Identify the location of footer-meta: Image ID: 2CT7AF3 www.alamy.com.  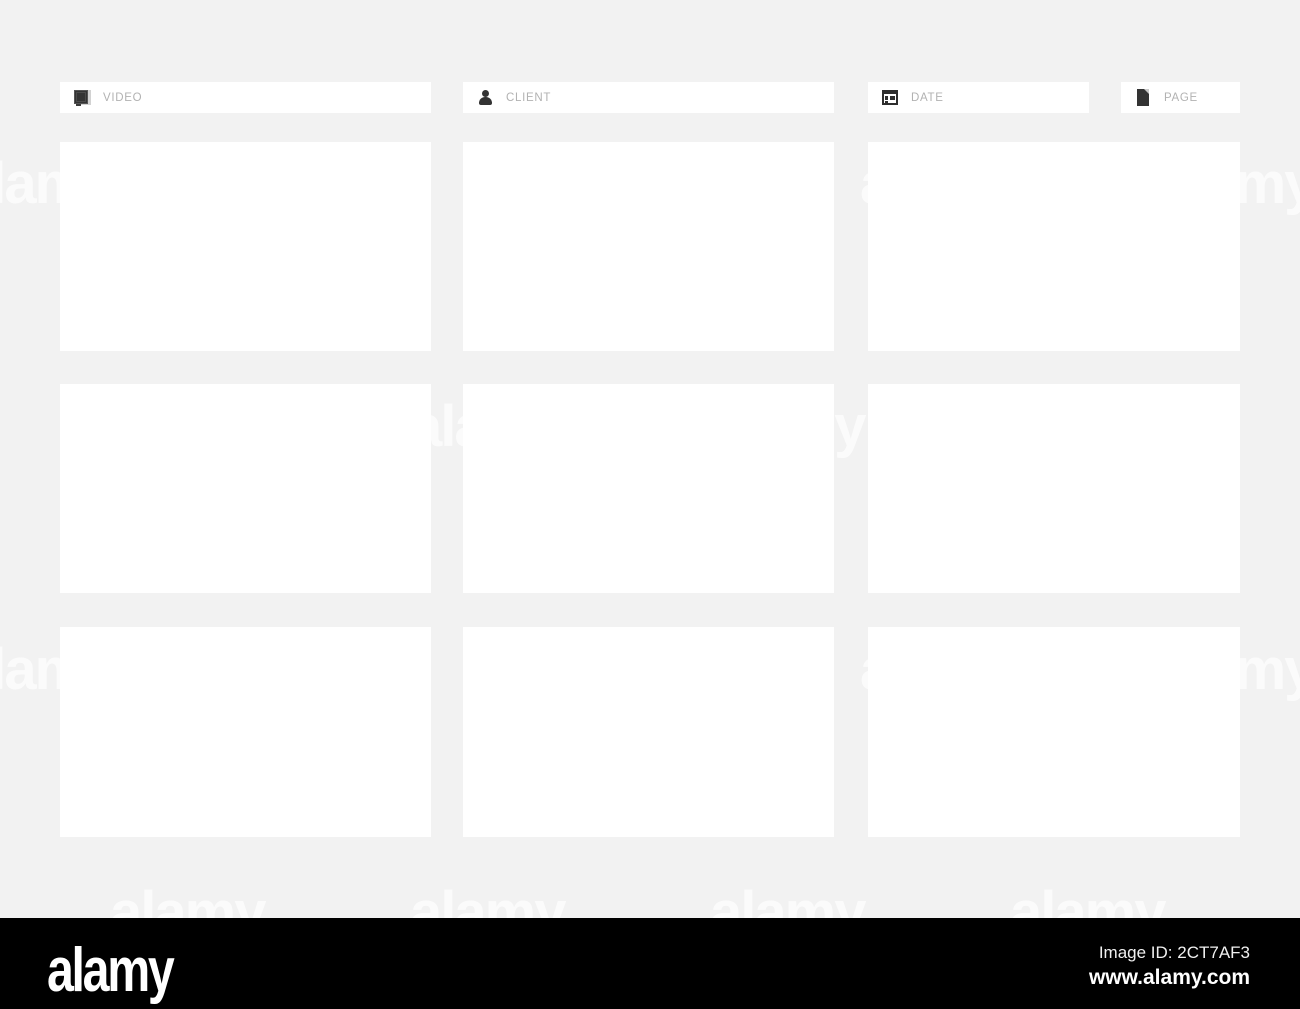
(1169, 966).